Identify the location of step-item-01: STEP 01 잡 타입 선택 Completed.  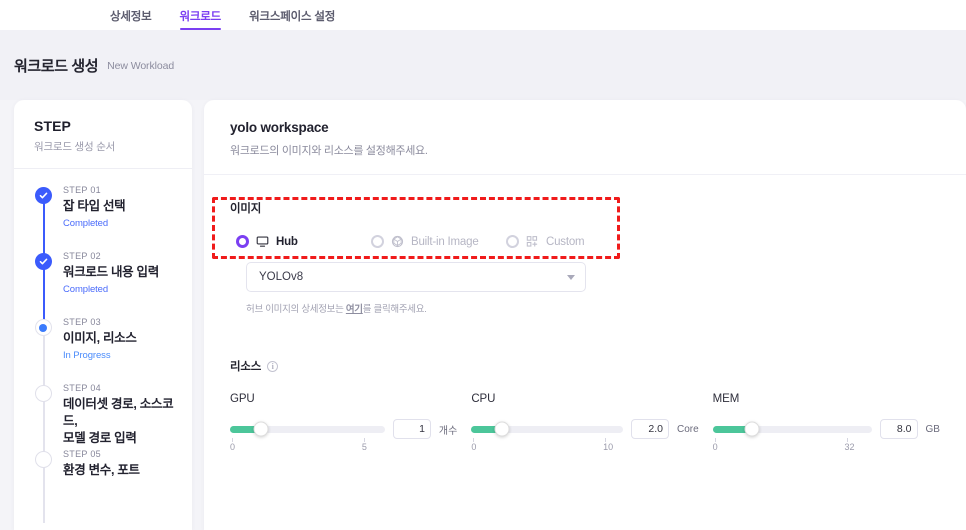
(103, 222).